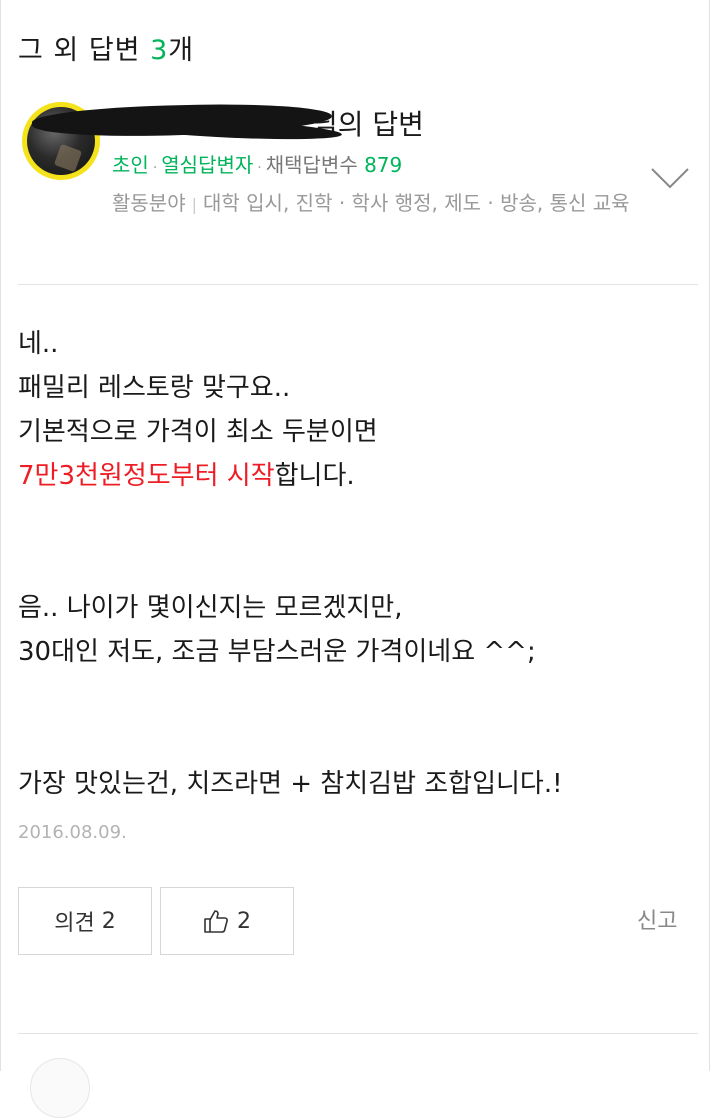 The width and height of the screenshot is (710, 1118). What do you see at coordinates (149, 203) in the screenshot?
I see `activity-field-label: 활동분야` at bounding box center [149, 203].